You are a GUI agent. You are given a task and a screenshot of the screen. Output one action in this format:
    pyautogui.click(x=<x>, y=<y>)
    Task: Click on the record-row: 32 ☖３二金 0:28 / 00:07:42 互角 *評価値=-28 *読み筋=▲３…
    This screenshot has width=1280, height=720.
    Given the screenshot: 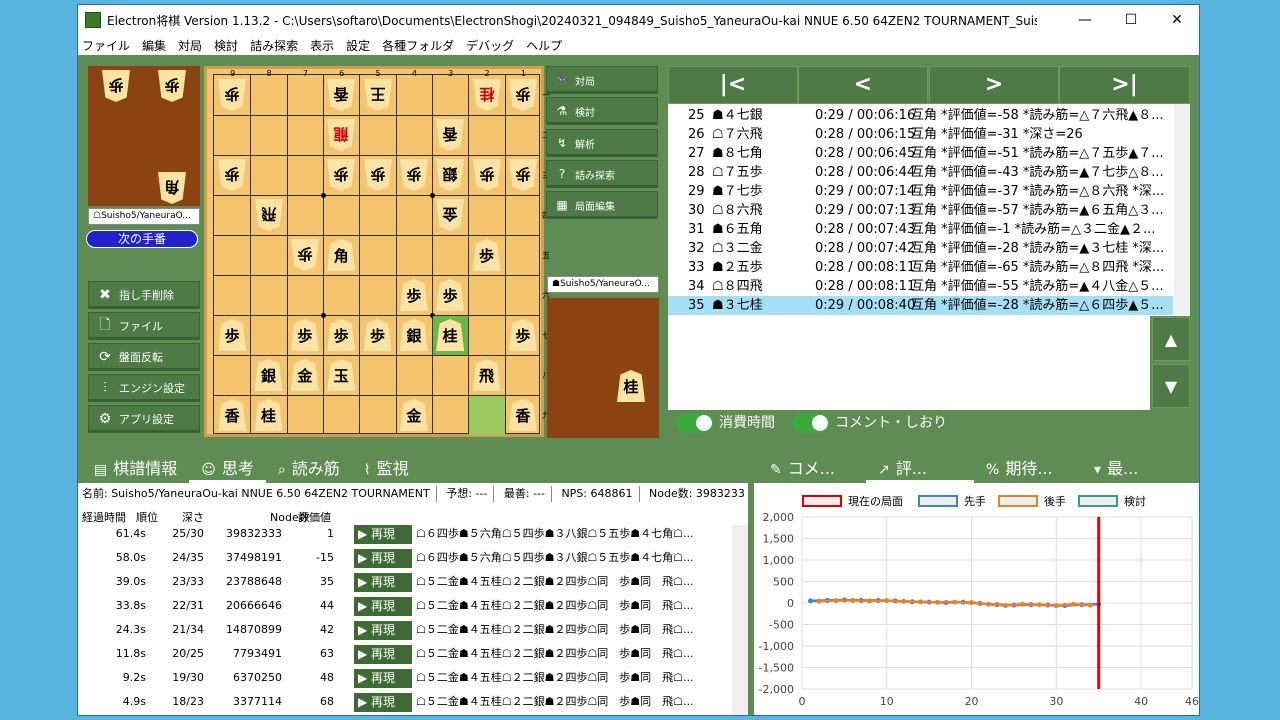 What is the action you would take?
    pyautogui.click(x=920, y=248)
    